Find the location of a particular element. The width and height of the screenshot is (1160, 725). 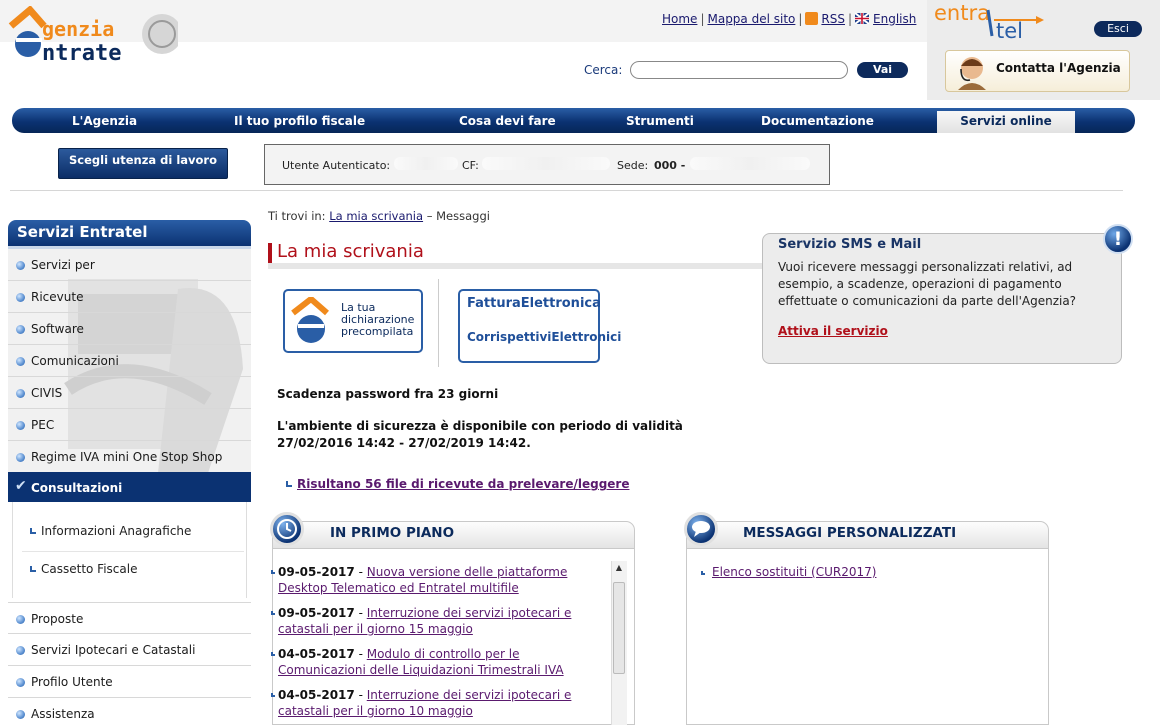

nav-documentazione: Documentazione is located at coordinates (817, 121).